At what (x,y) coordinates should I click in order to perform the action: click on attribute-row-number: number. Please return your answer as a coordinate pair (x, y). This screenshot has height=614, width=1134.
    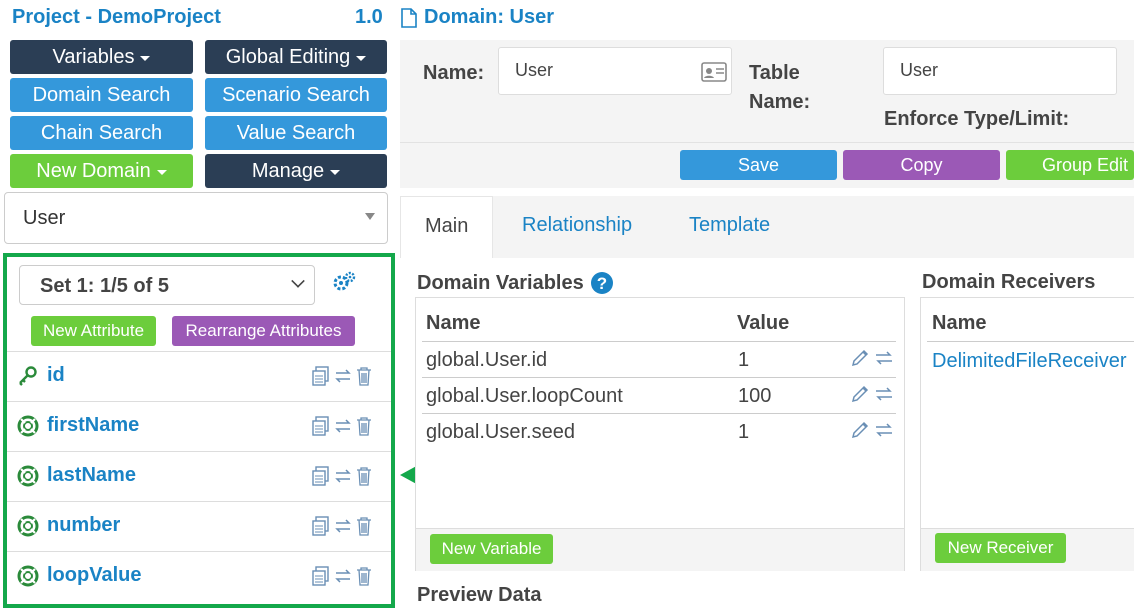
    Looking at the image, I should click on (199, 526).